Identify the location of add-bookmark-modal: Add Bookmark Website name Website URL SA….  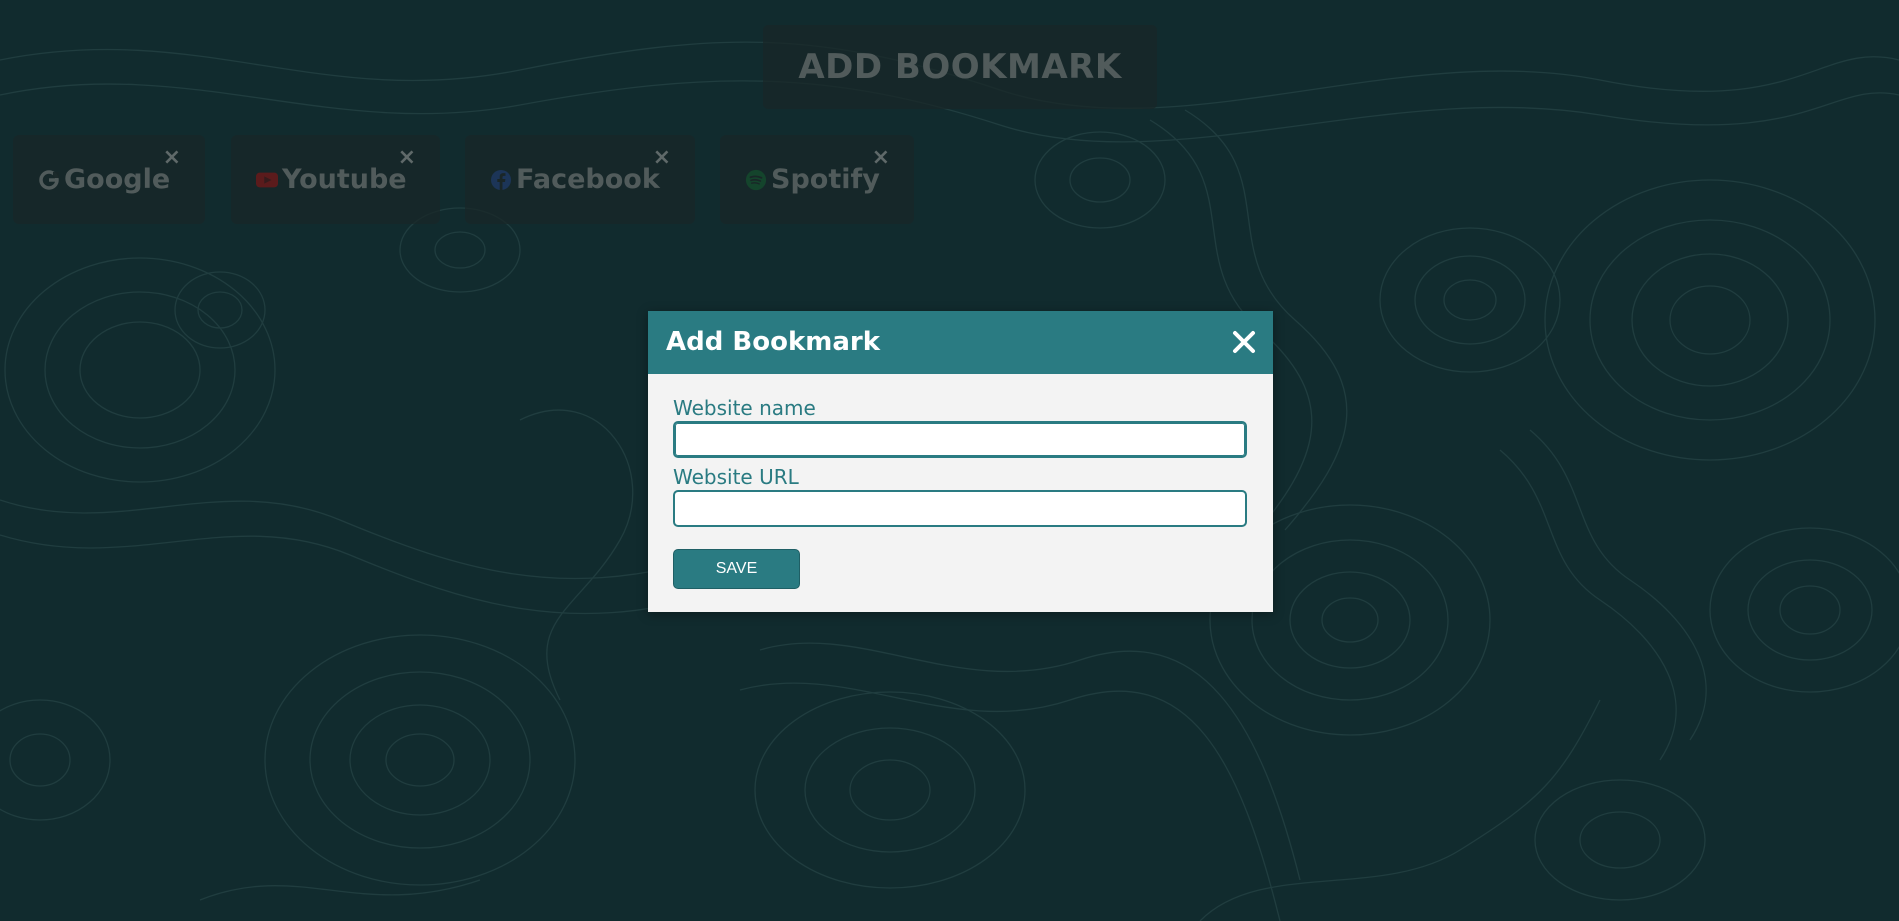
(960, 461).